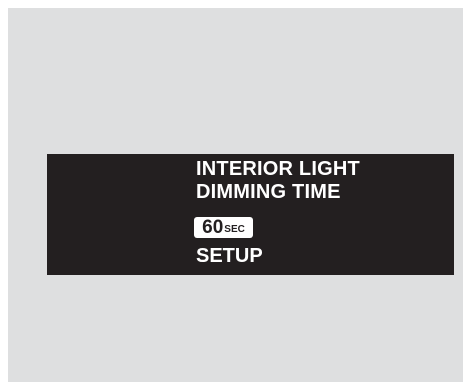  I want to click on setting-title-line-1: INTERIOR LIGHT, so click(278, 169).